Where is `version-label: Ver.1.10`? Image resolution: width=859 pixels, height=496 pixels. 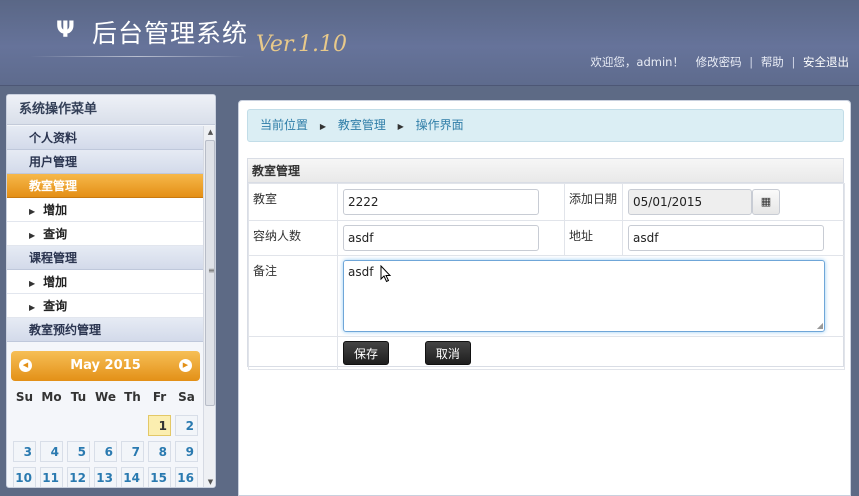
version-label: Ver.1.10 is located at coordinates (301, 44).